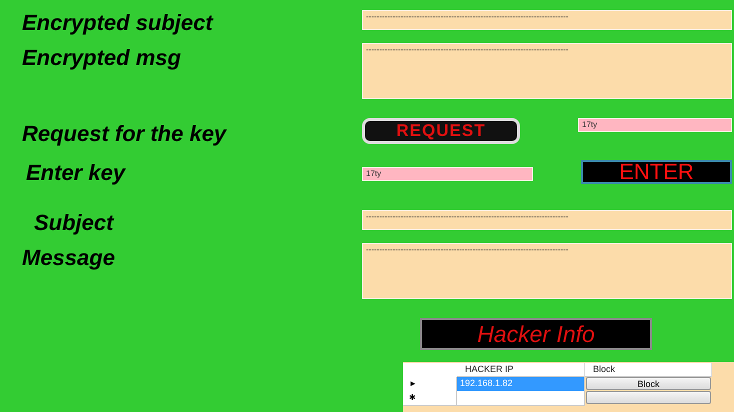  I want to click on hacker-info-button: Hacker Info, so click(536, 334).